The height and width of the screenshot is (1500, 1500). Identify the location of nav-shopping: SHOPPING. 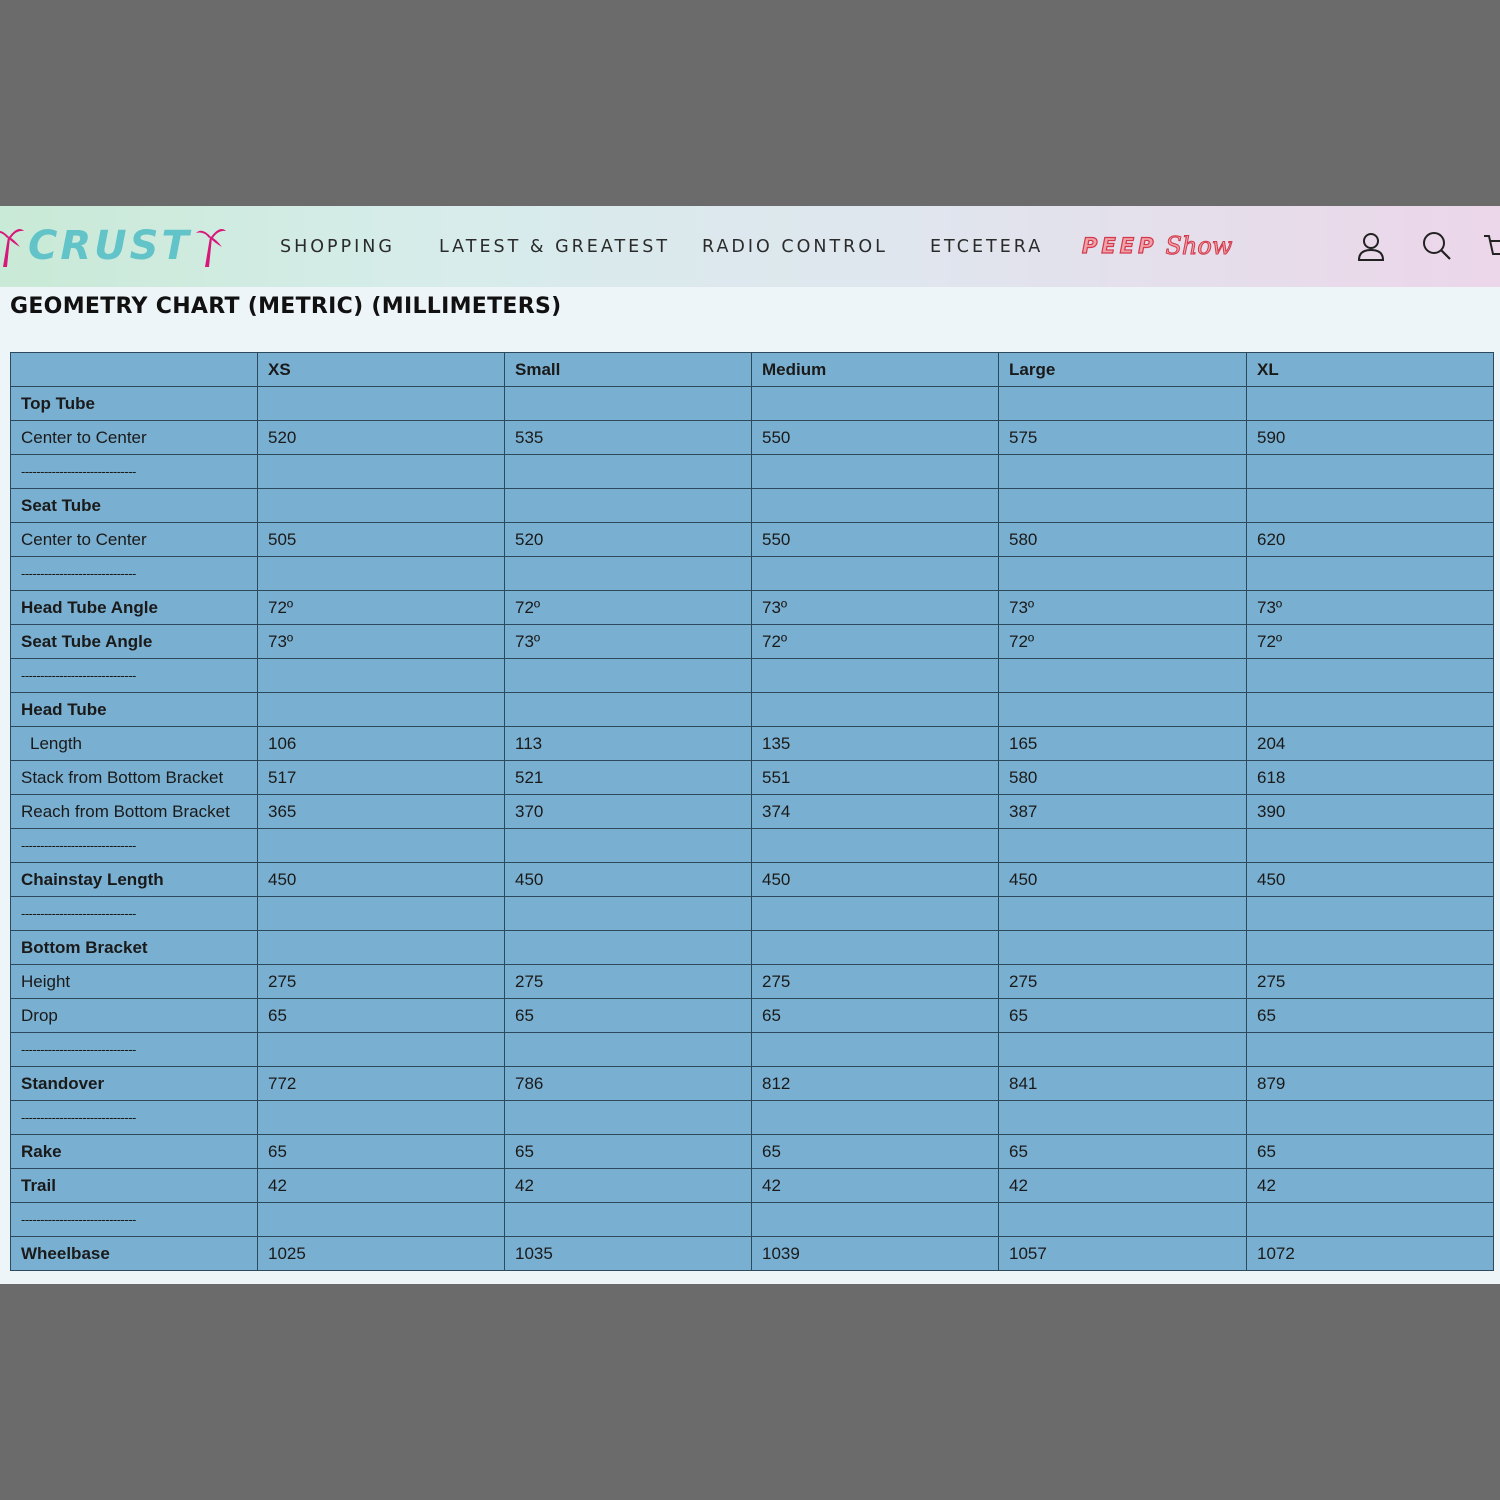
(337, 246).